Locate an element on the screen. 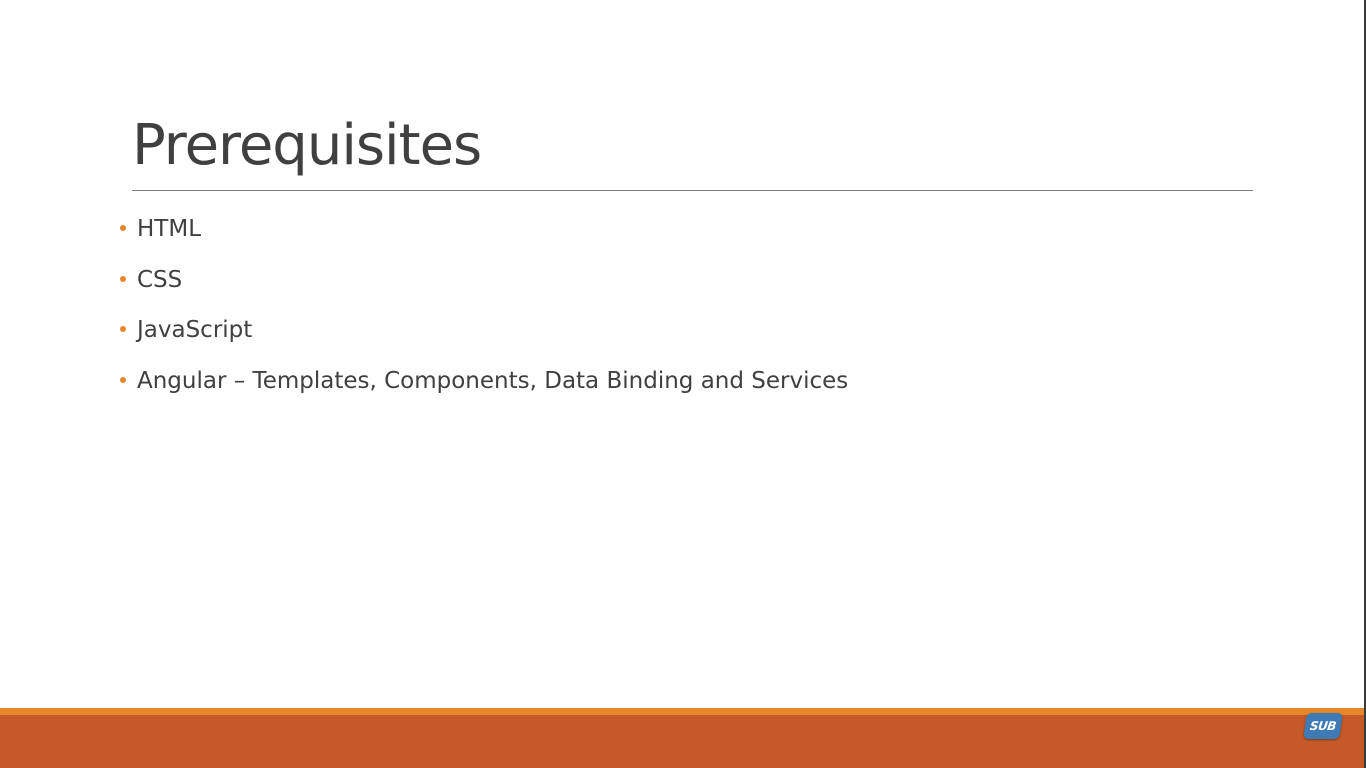  subscribe-badge-label: SUB is located at coordinates (1322, 726).